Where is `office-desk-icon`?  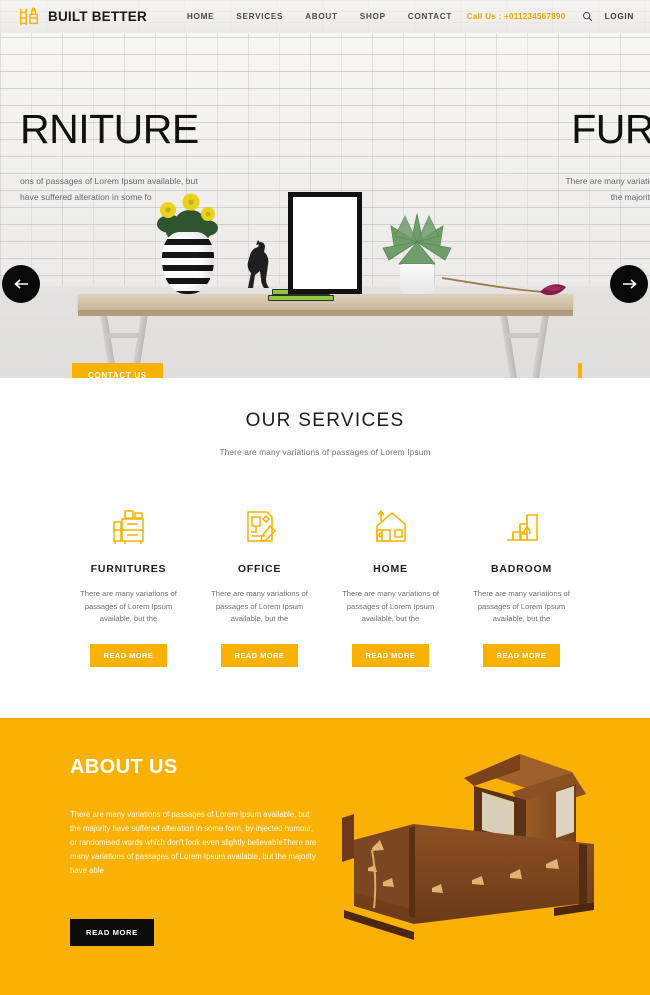
office-desk-icon is located at coordinates (261, 526).